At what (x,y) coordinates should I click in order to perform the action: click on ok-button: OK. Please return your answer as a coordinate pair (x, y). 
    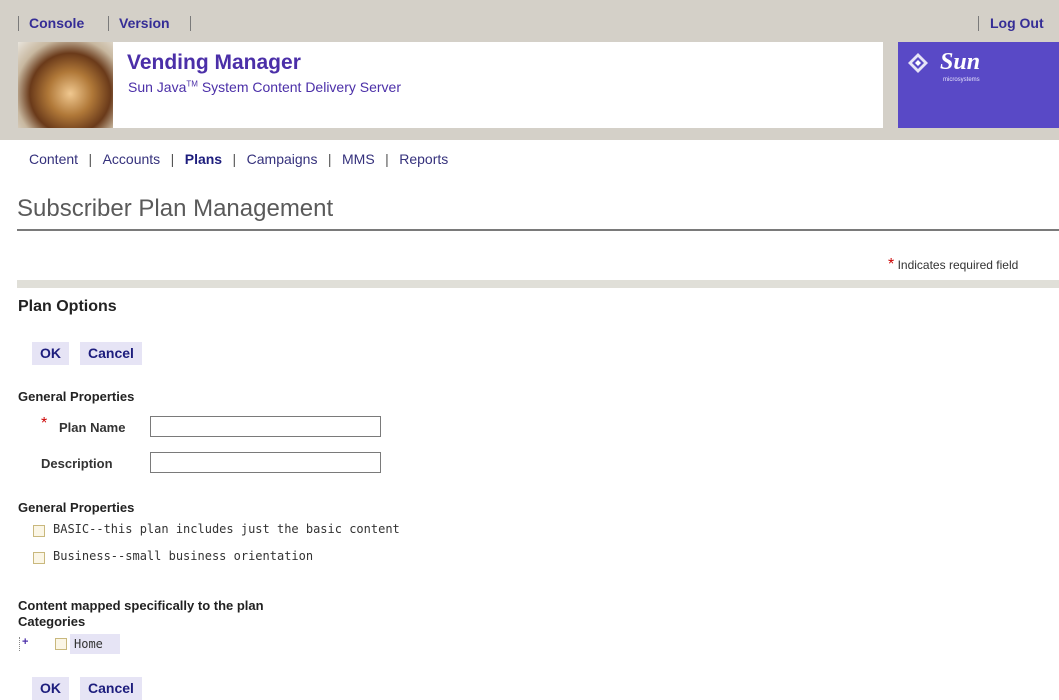
    Looking at the image, I should click on (50, 353).